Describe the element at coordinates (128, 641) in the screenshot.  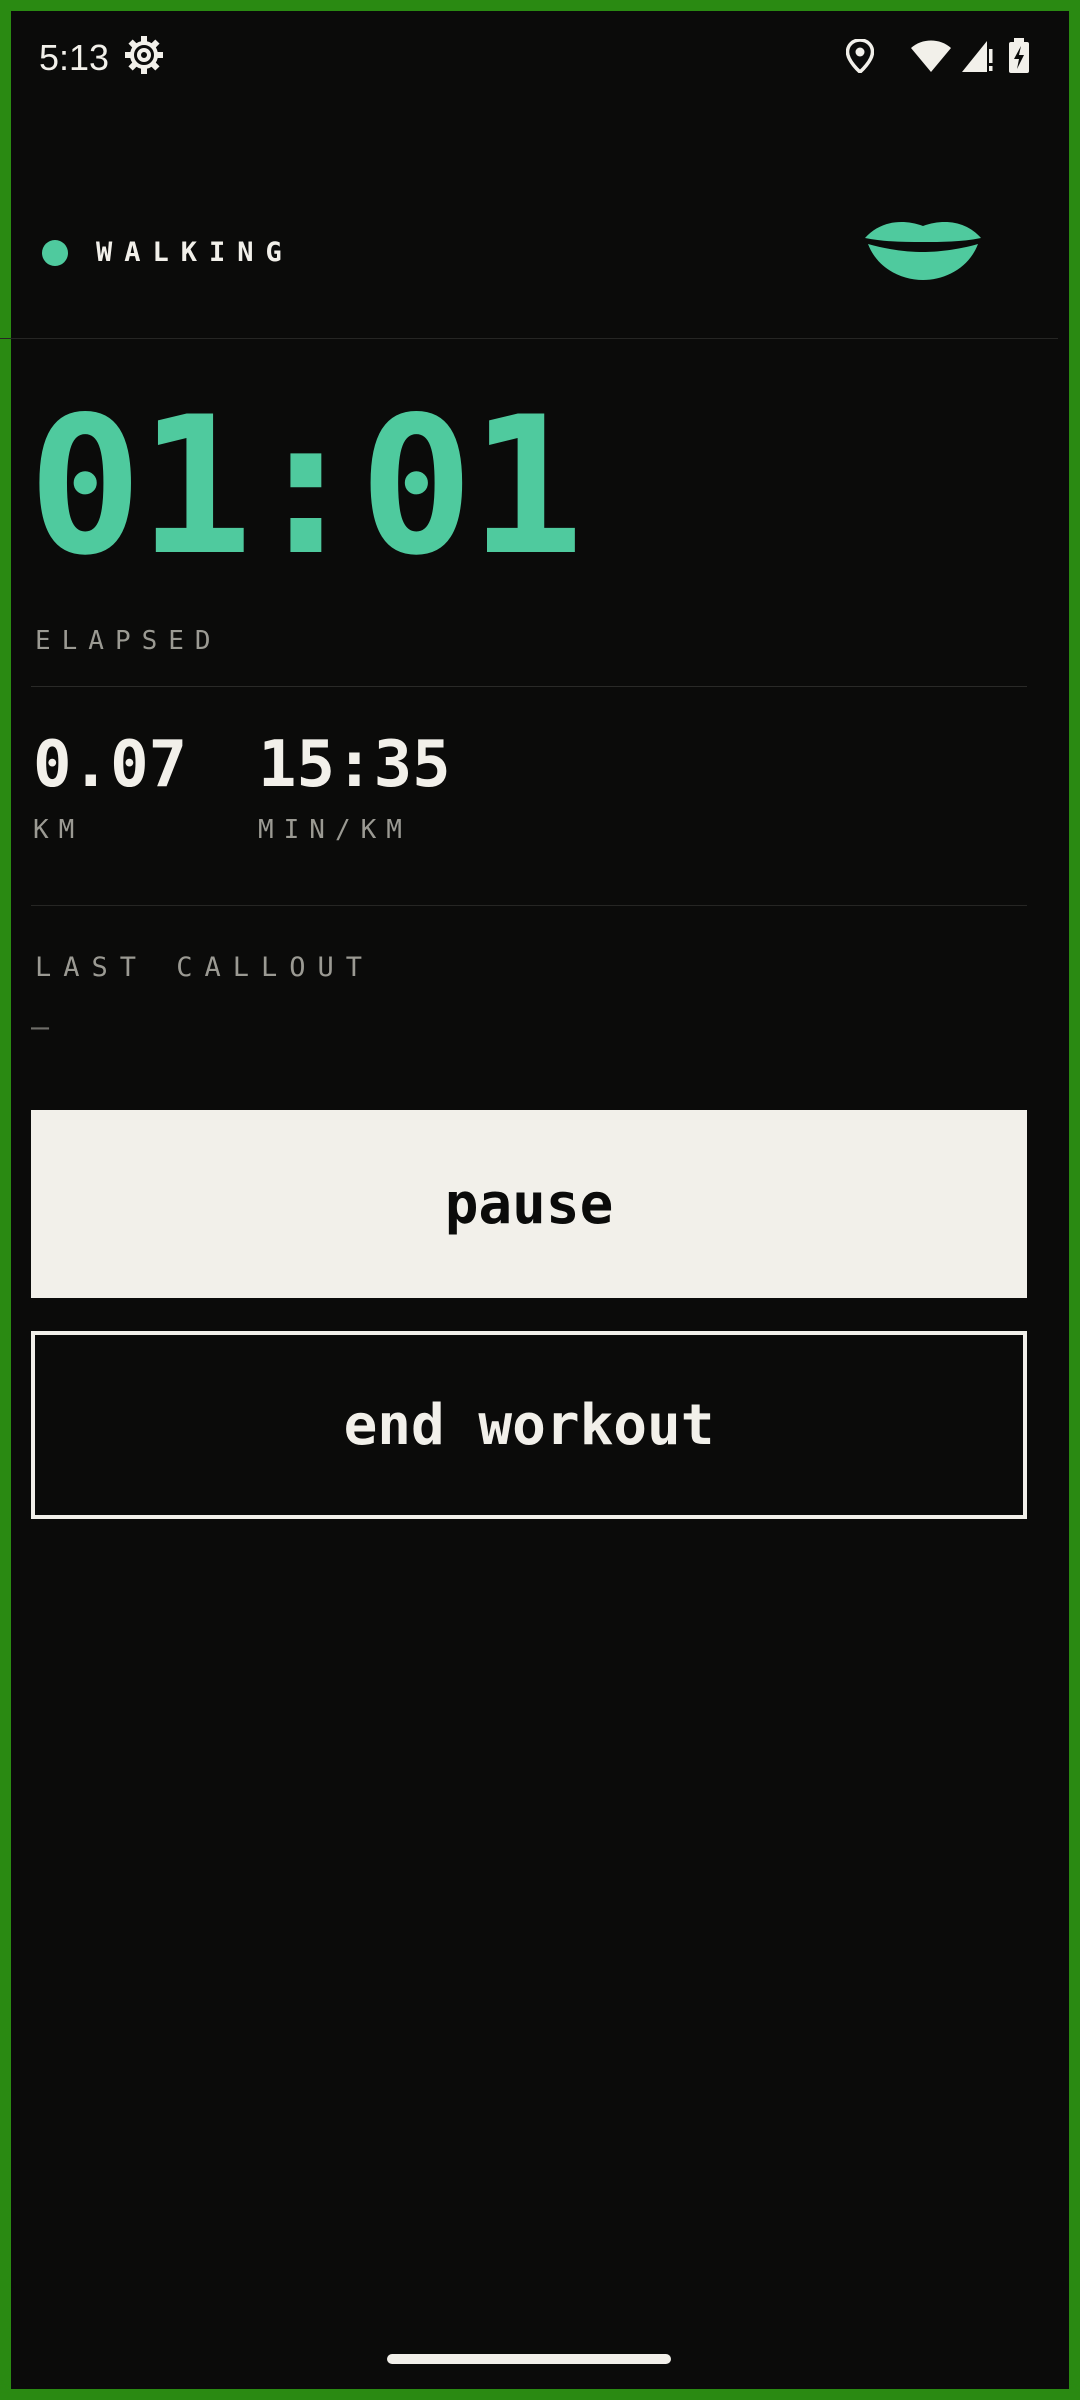
I see `elapsed-label: ELAPSED` at that location.